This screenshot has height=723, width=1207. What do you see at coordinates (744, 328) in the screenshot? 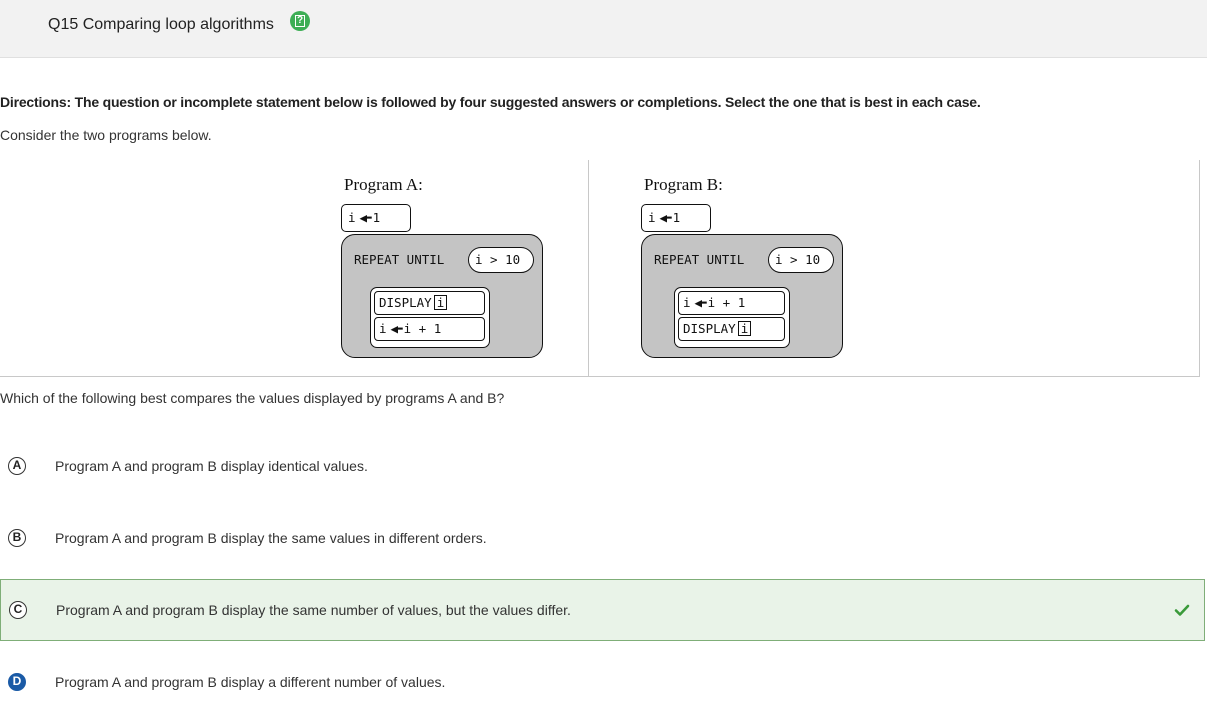
I see `program-b-display-var: i` at bounding box center [744, 328].